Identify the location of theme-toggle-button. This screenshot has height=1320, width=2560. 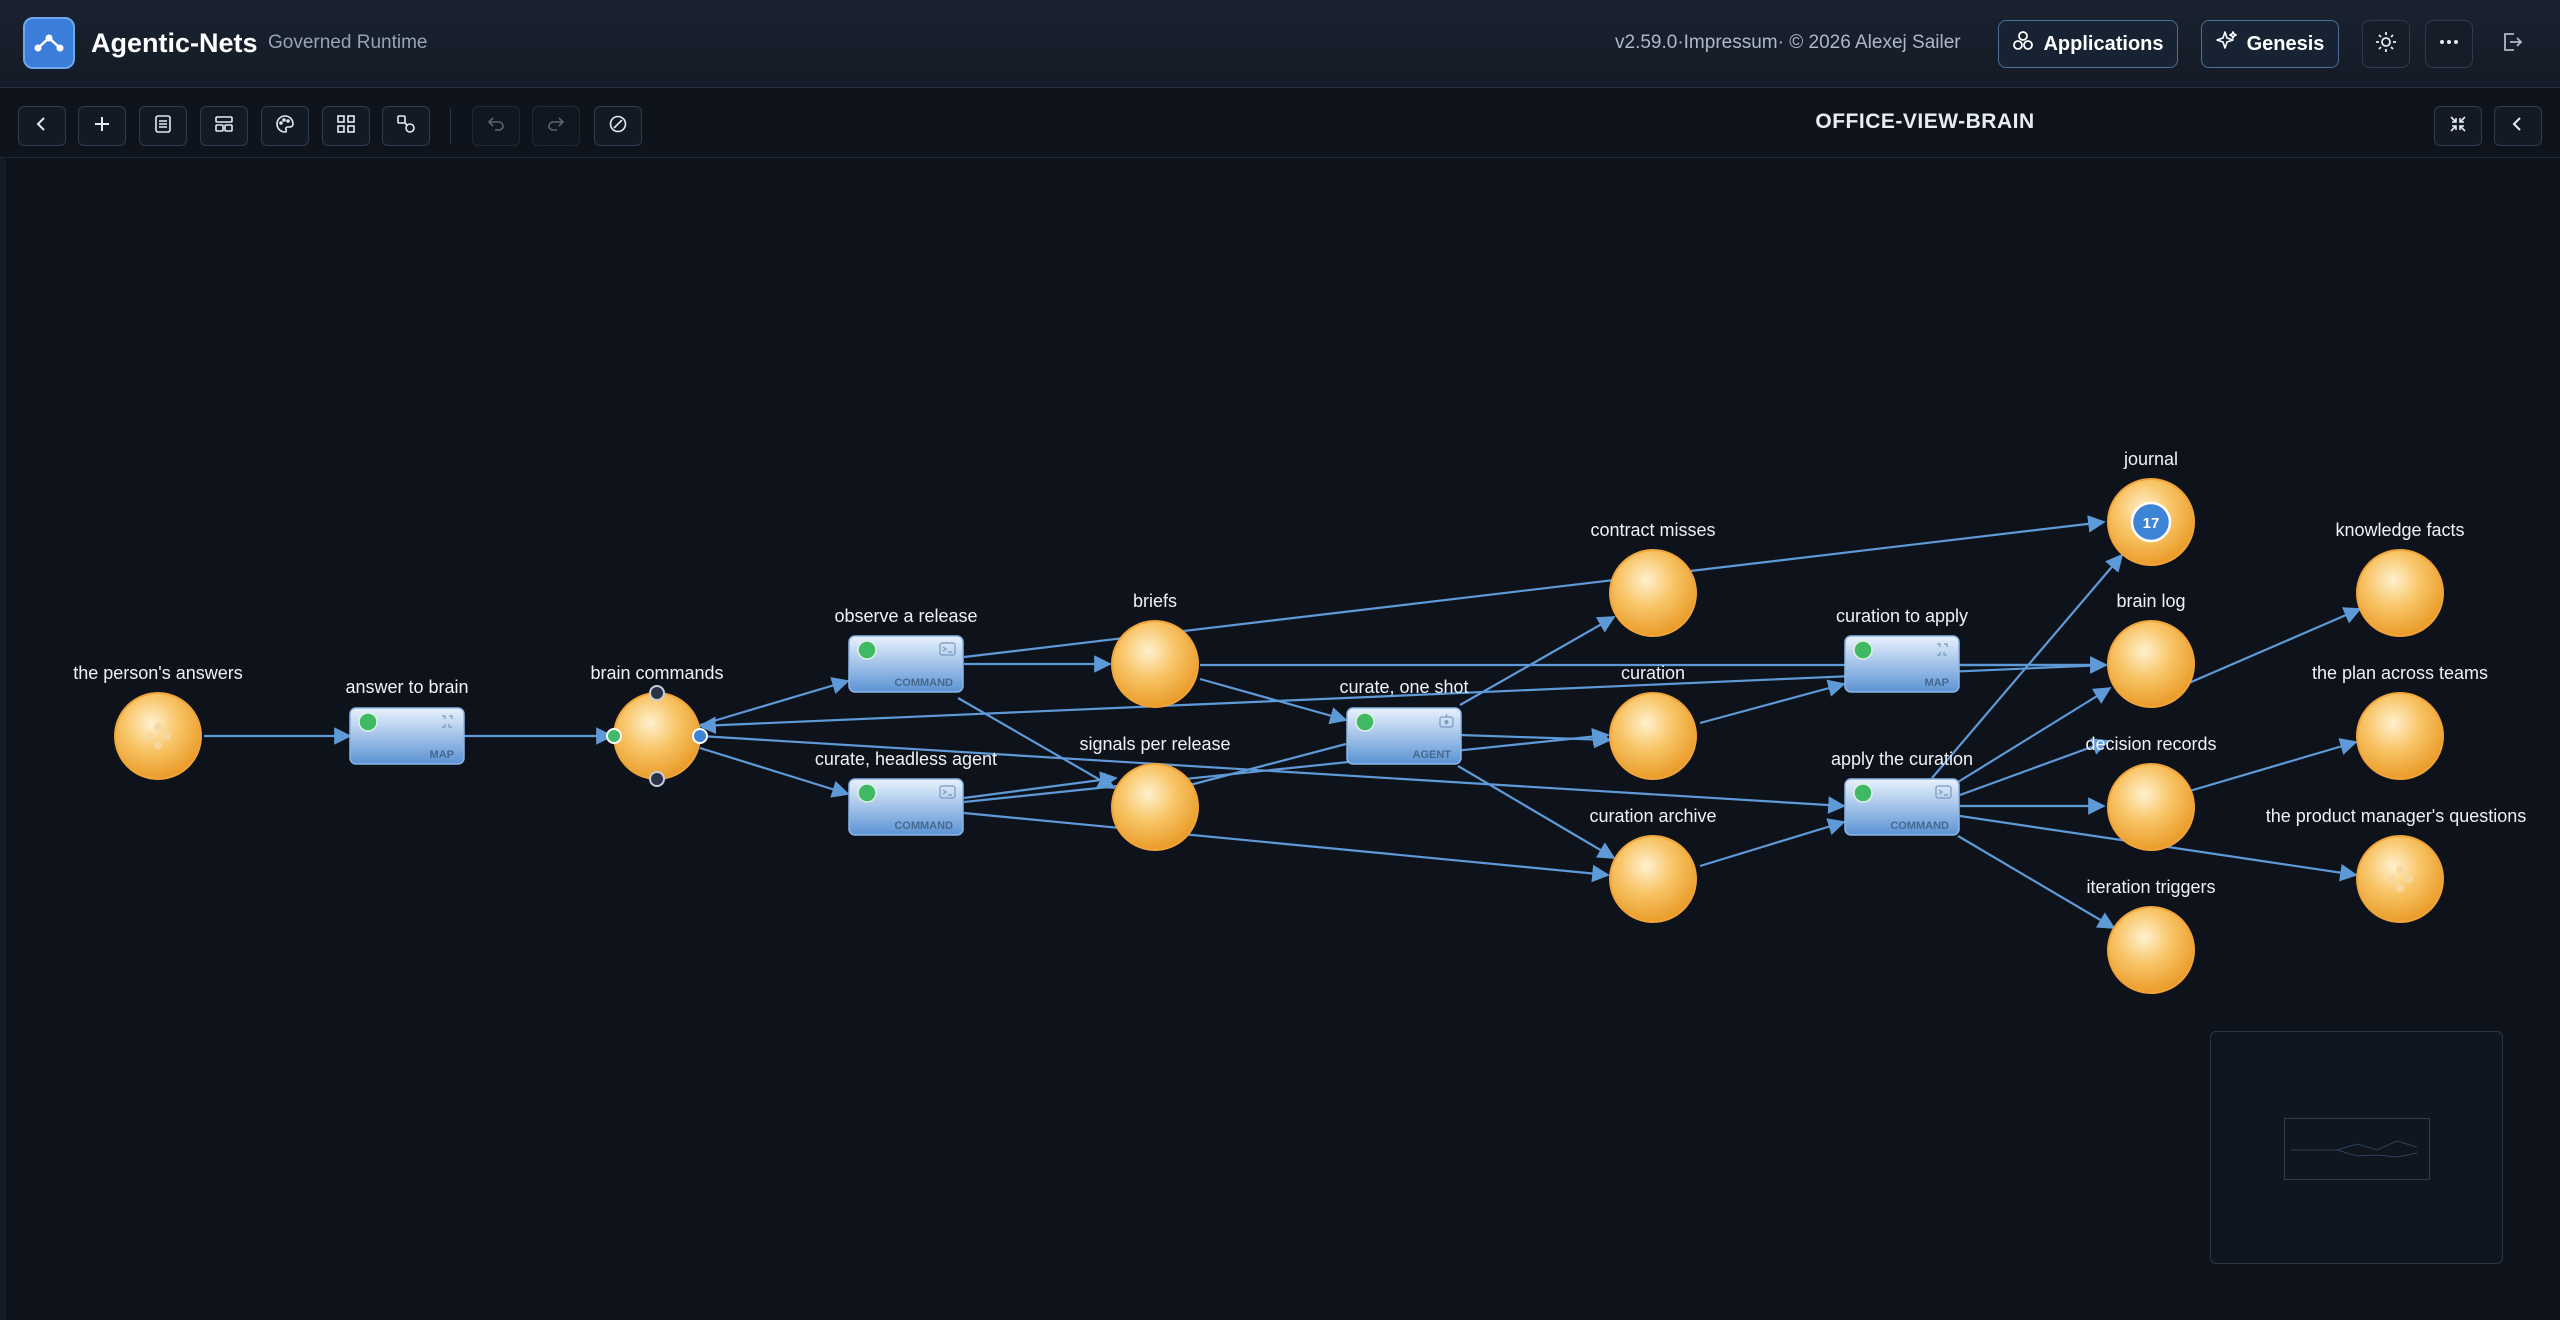
(2386, 44).